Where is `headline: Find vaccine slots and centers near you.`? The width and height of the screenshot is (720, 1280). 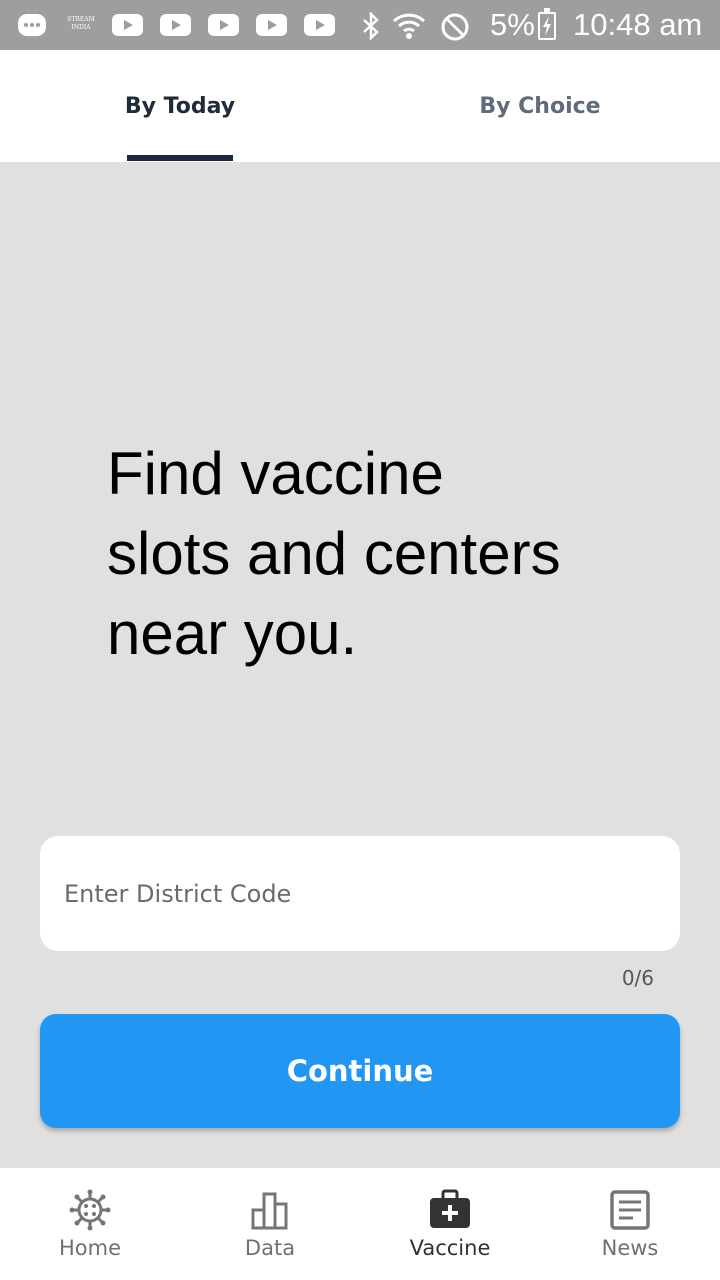 headline: Find vaccine slots and centers near you. is located at coordinates (334, 553).